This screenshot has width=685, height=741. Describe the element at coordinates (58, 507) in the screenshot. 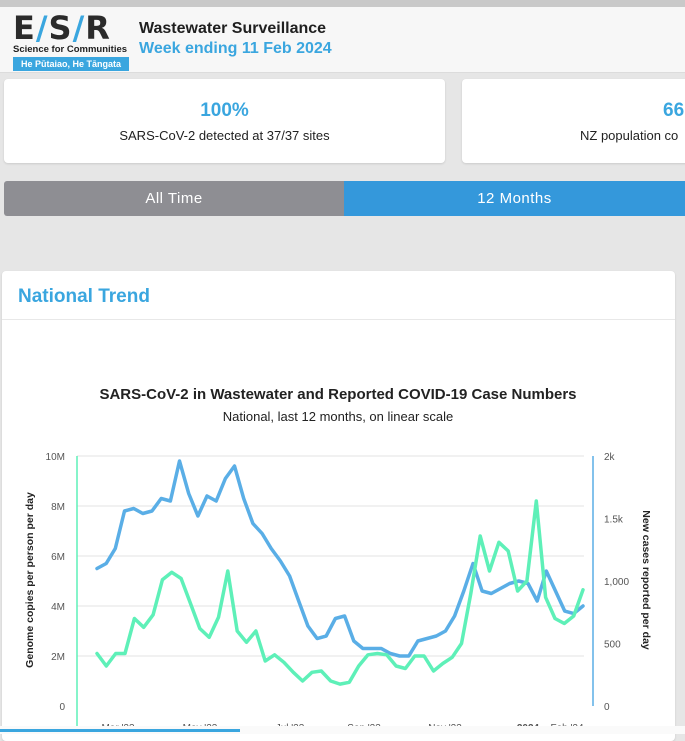

I see `y-tick-label: 8M` at that location.